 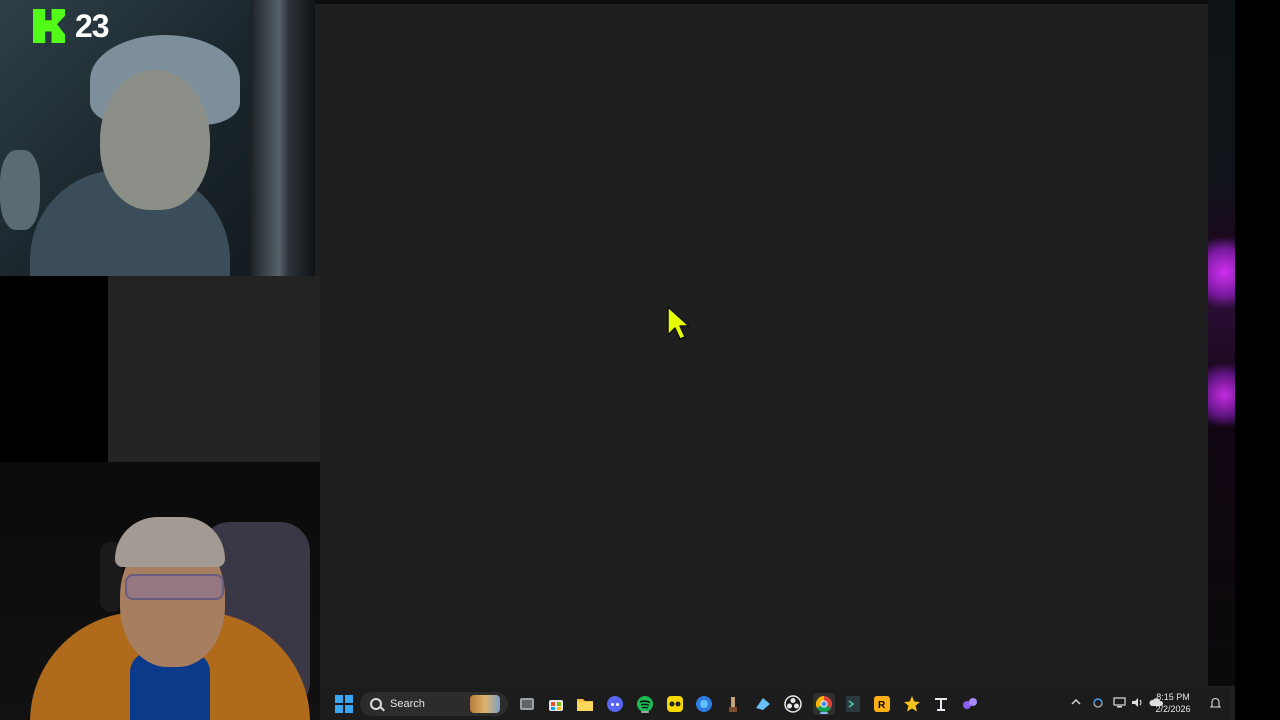 What do you see at coordinates (775, 704) in the screenshot?
I see `taskbar: Search R 8:15 PM 2/2/2026` at bounding box center [775, 704].